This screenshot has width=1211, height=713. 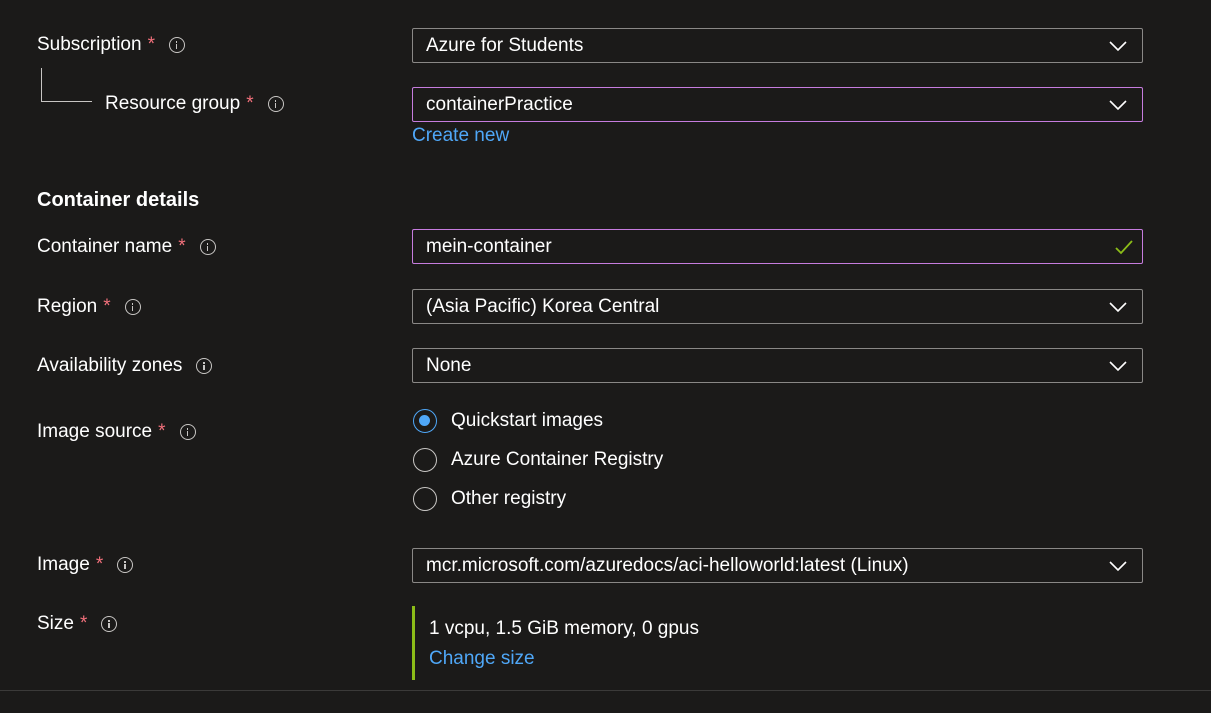 What do you see at coordinates (63, 564) in the screenshot?
I see `image-label: Image` at bounding box center [63, 564].